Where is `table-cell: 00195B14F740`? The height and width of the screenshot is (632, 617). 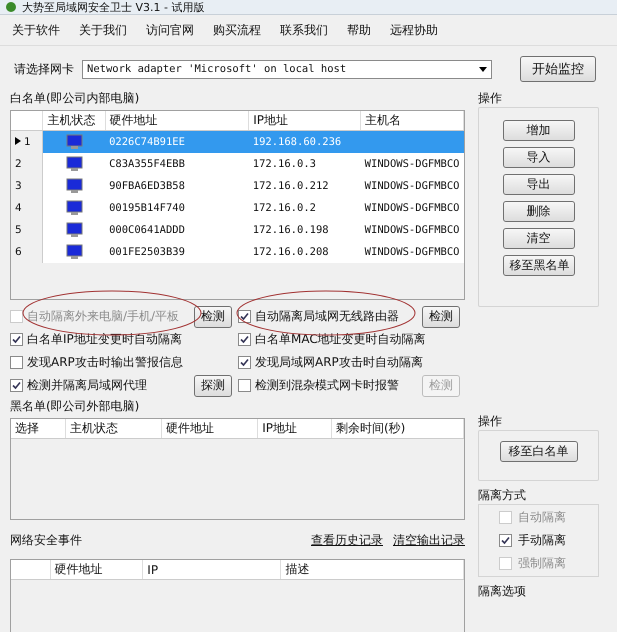 table-cell: 00195B14F740 is located at coordinates (177, 208).